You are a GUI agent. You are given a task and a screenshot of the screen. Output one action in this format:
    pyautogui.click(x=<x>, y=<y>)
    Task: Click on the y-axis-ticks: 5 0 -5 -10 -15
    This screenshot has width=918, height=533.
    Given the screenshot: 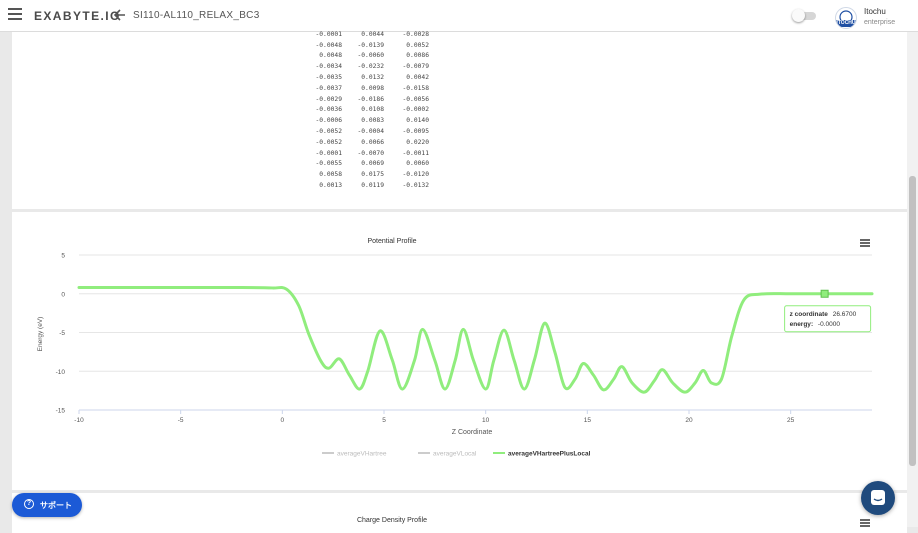 What is the action you would take?
    pyautogui.click(x=61, y=334)
    